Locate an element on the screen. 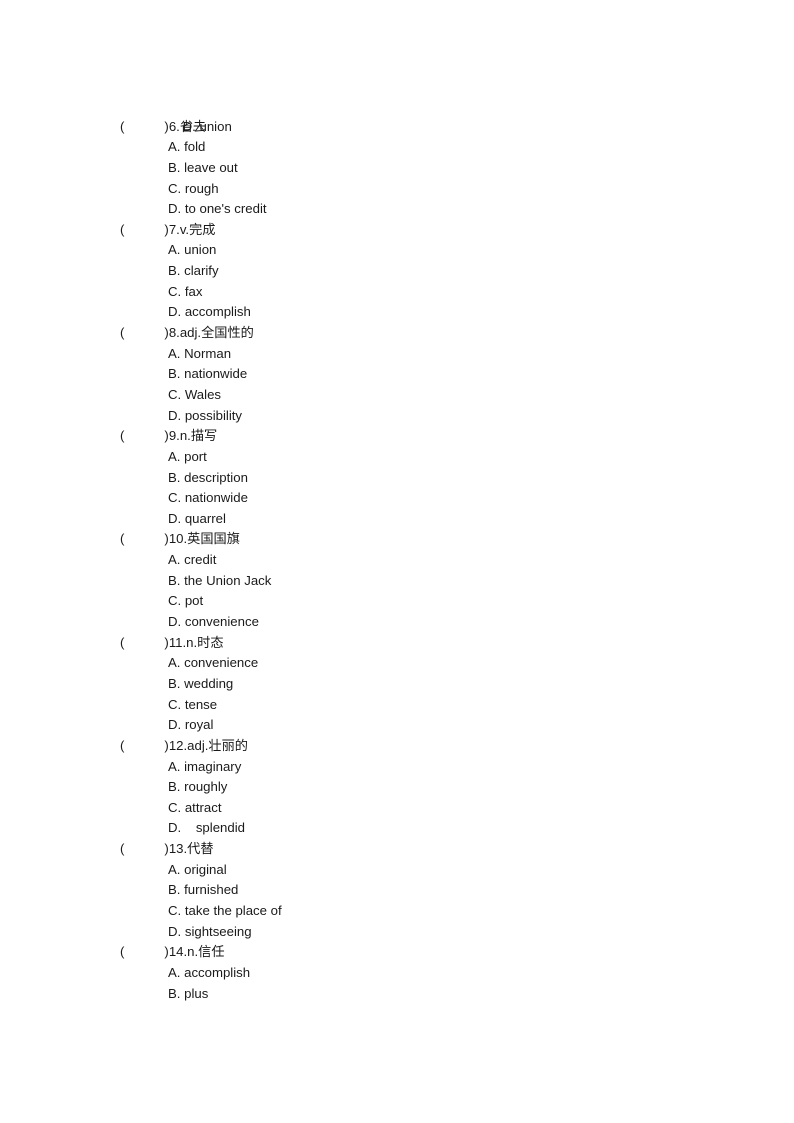  question-number: 9. is located at coordinates (174, 436).